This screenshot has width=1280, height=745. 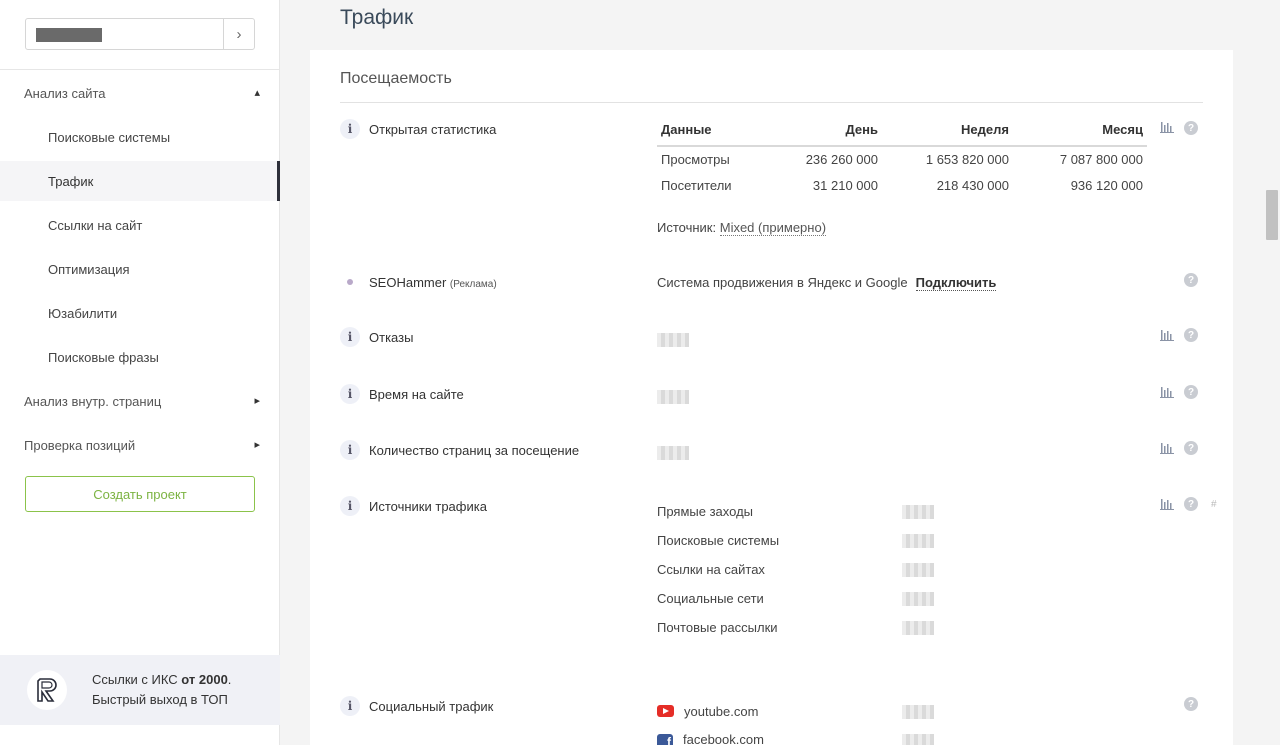 I want to click on table-cell: Просмотры, so click(x=695, y=159).